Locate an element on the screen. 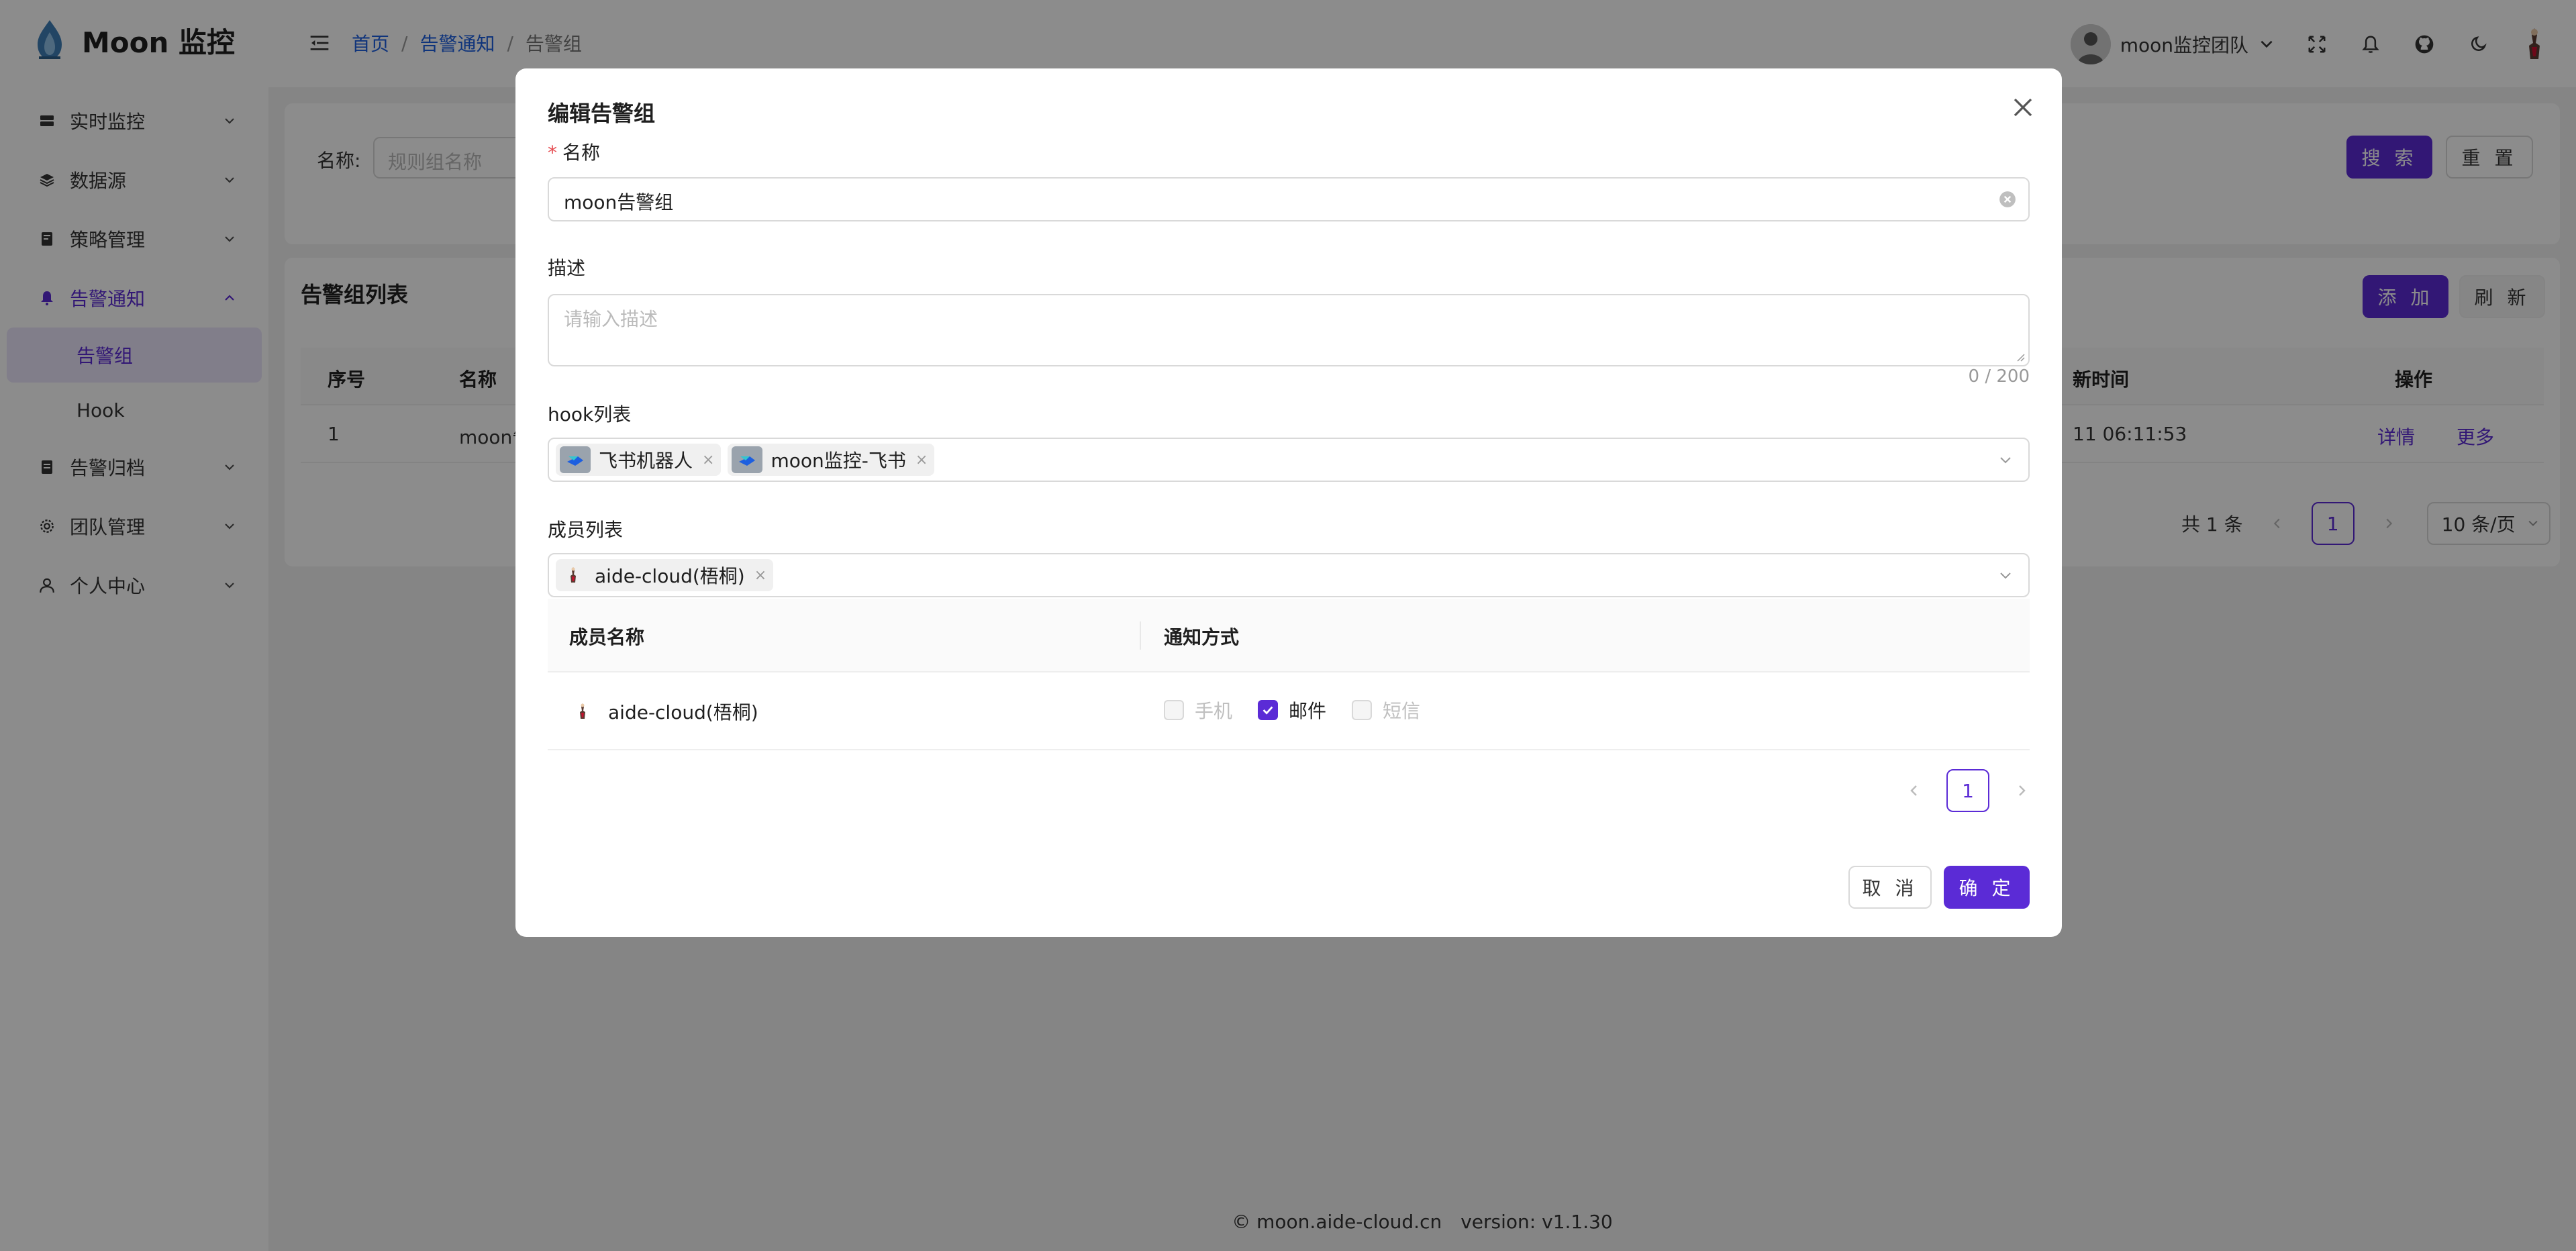 Image resolution: width=2576 pixels, height=1251 pixels. col-member-name: 成员名称 is located at coordinates (607, 637).